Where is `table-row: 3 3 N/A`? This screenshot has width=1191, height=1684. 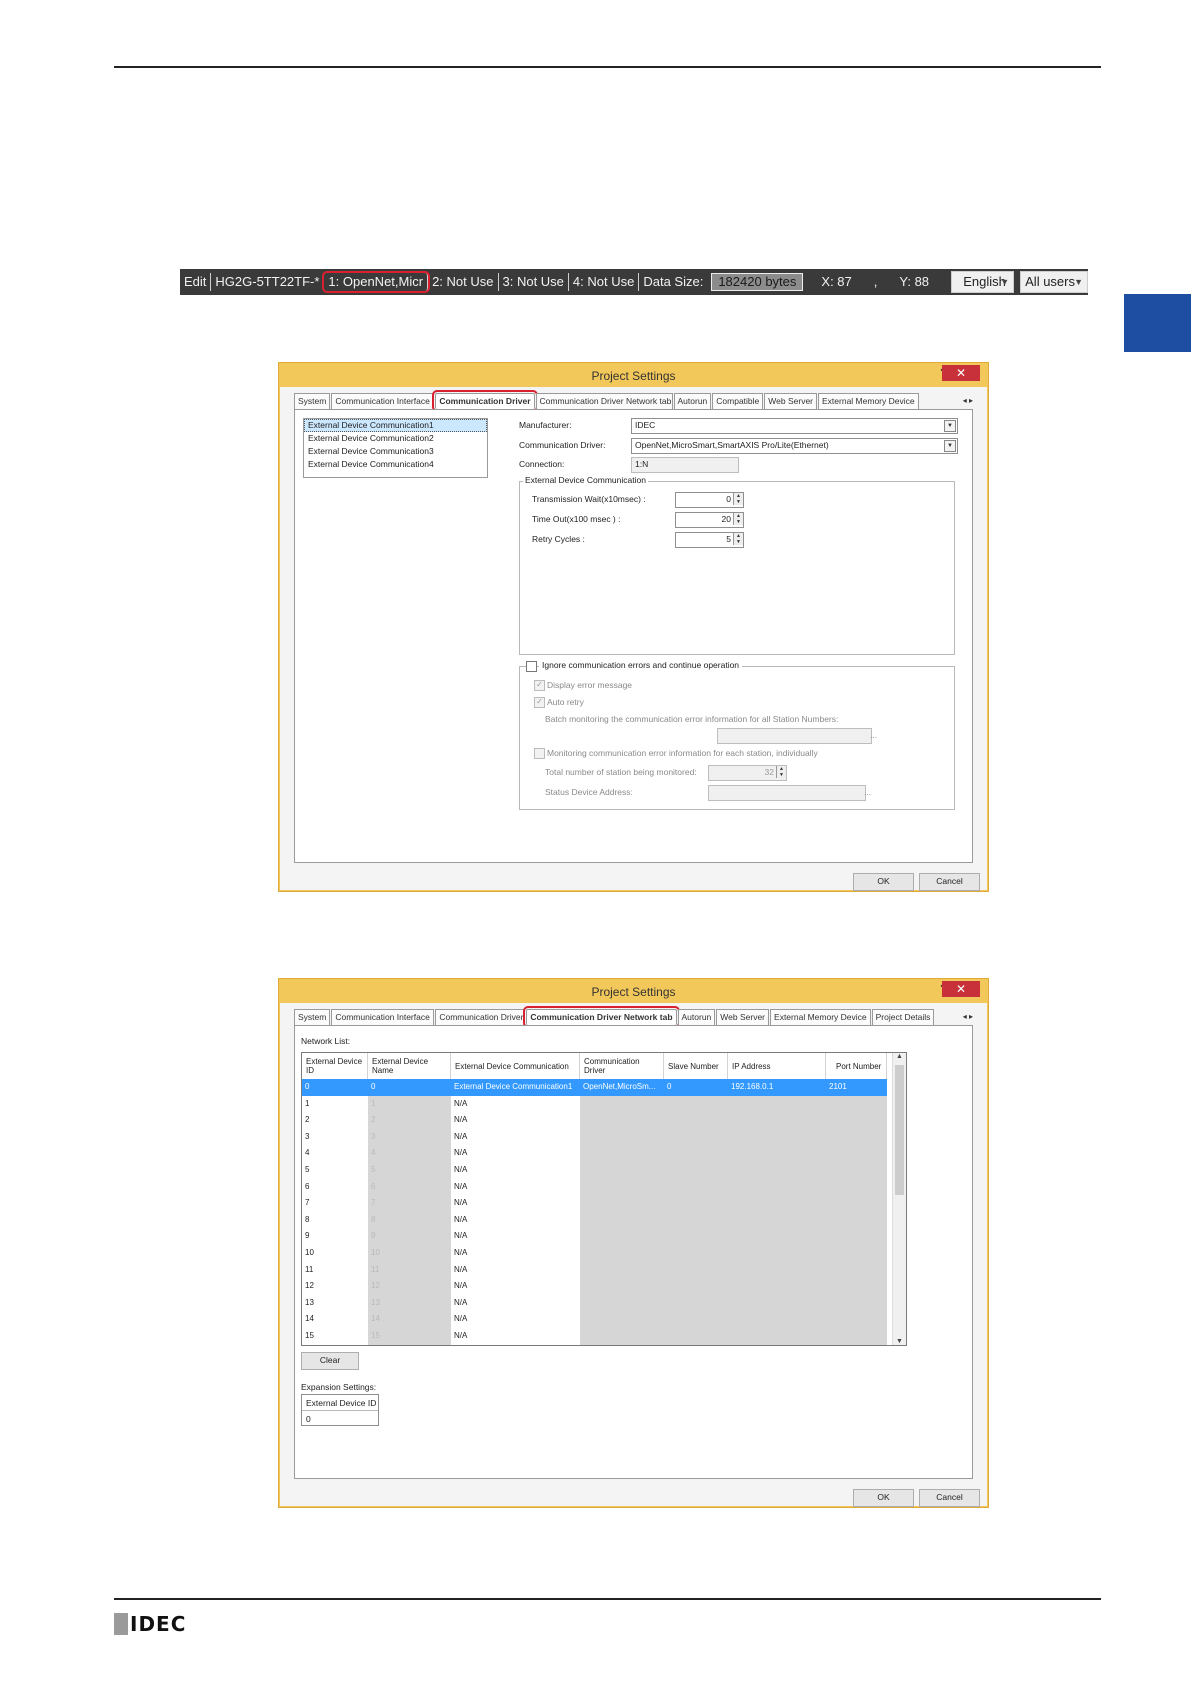
table-row: 3 3 N/A is located at coordinates (594, 1137).